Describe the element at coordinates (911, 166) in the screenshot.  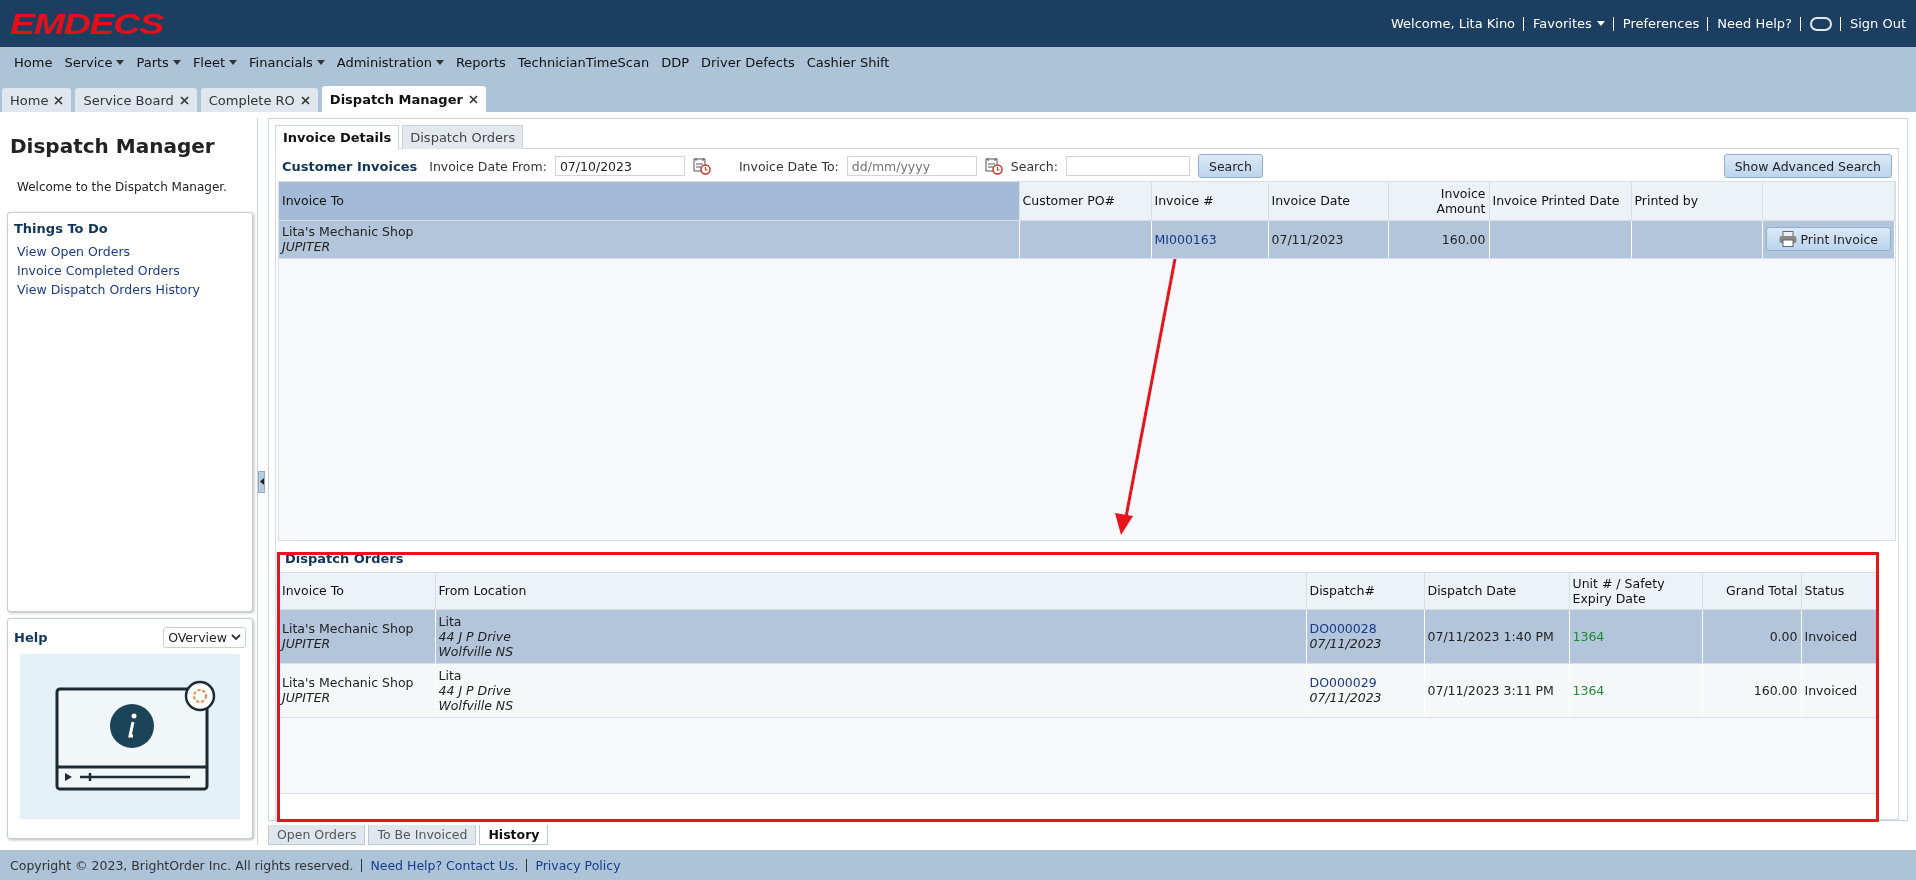
I see `date-to-field: dd/mm/yyyy` at that location.